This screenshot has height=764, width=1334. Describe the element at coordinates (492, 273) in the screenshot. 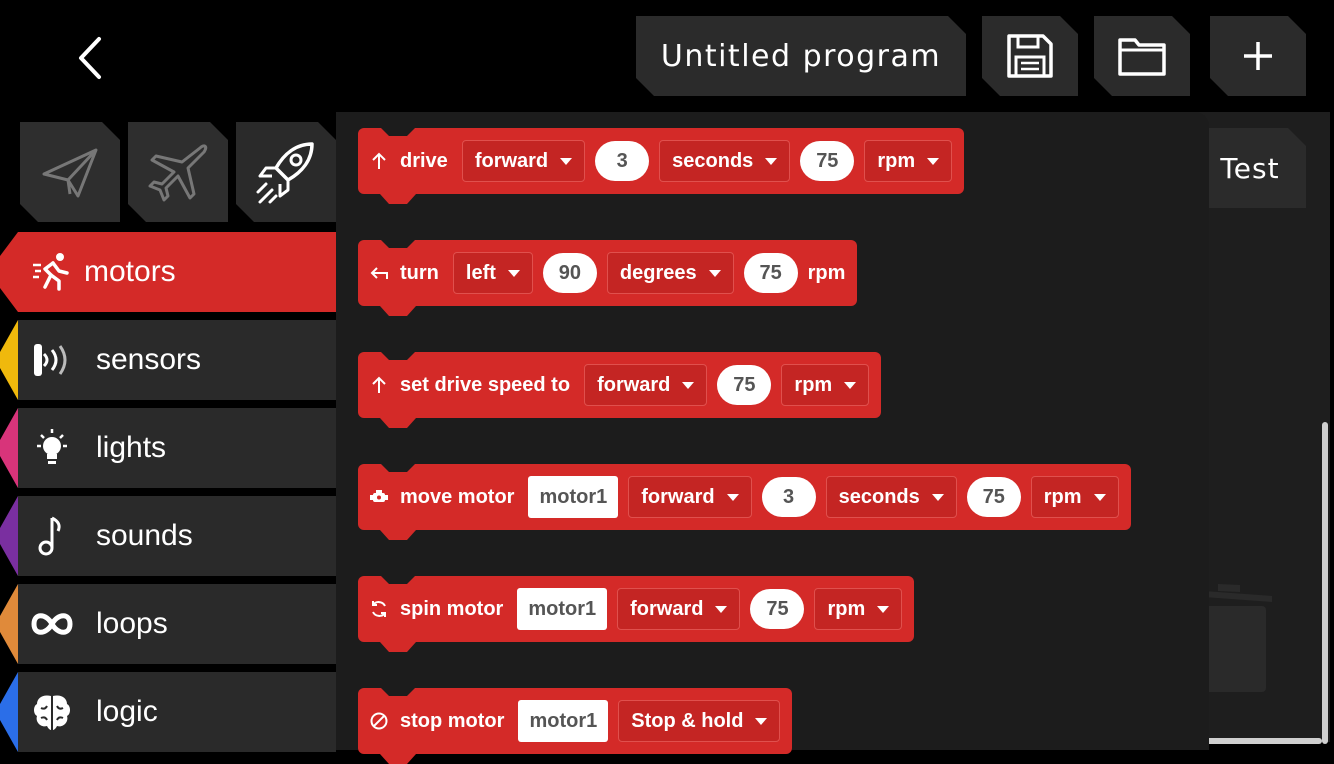

I see `direction-dropdown: left` at that location.